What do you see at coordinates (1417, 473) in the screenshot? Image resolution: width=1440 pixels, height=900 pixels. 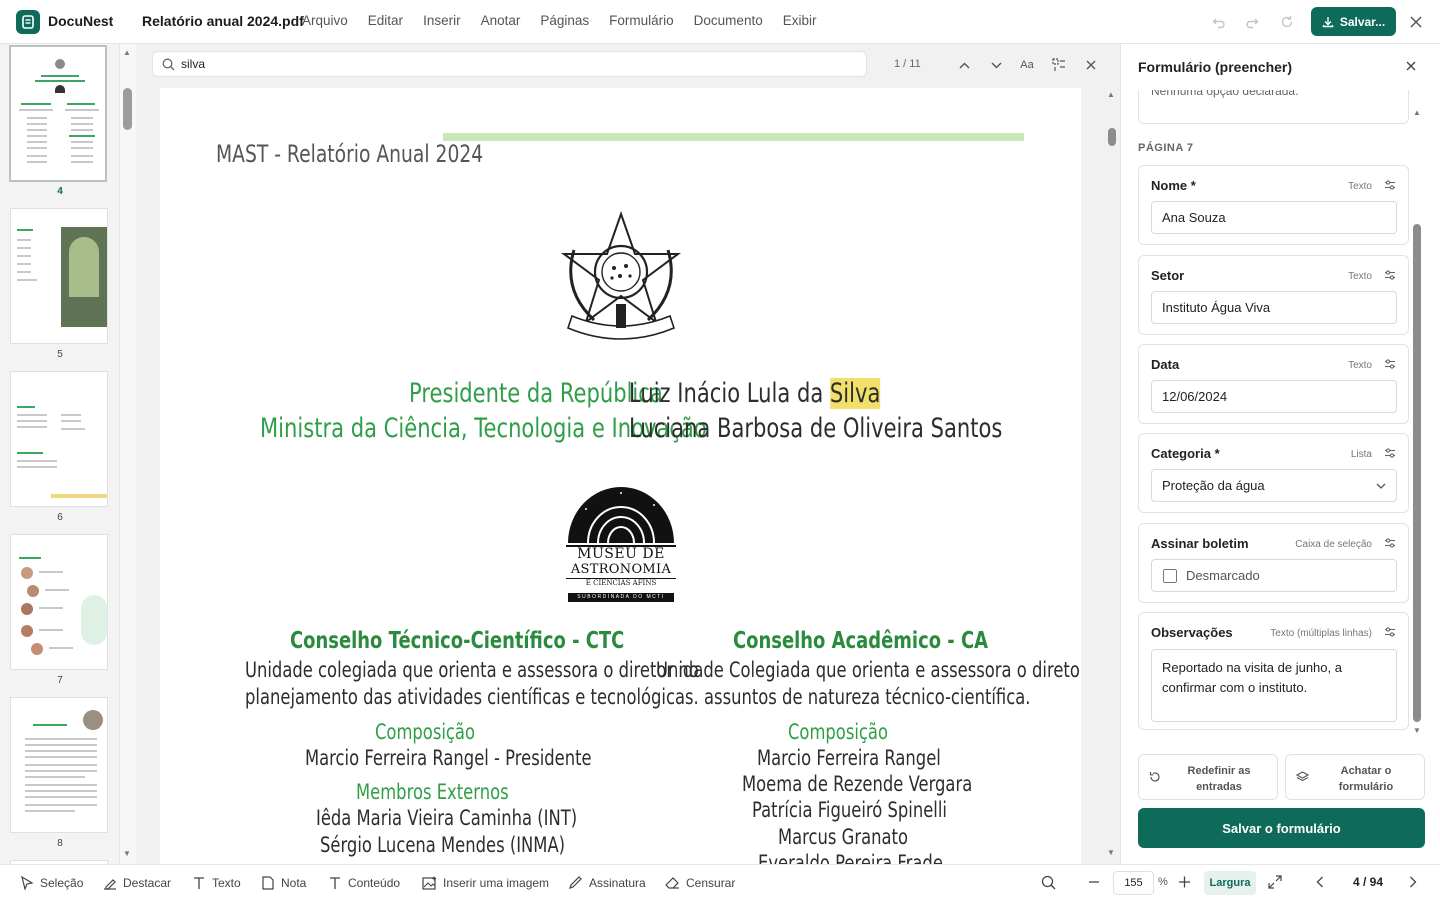 I see `panel-scroll-thumb` at bounding box center [1417, 473].